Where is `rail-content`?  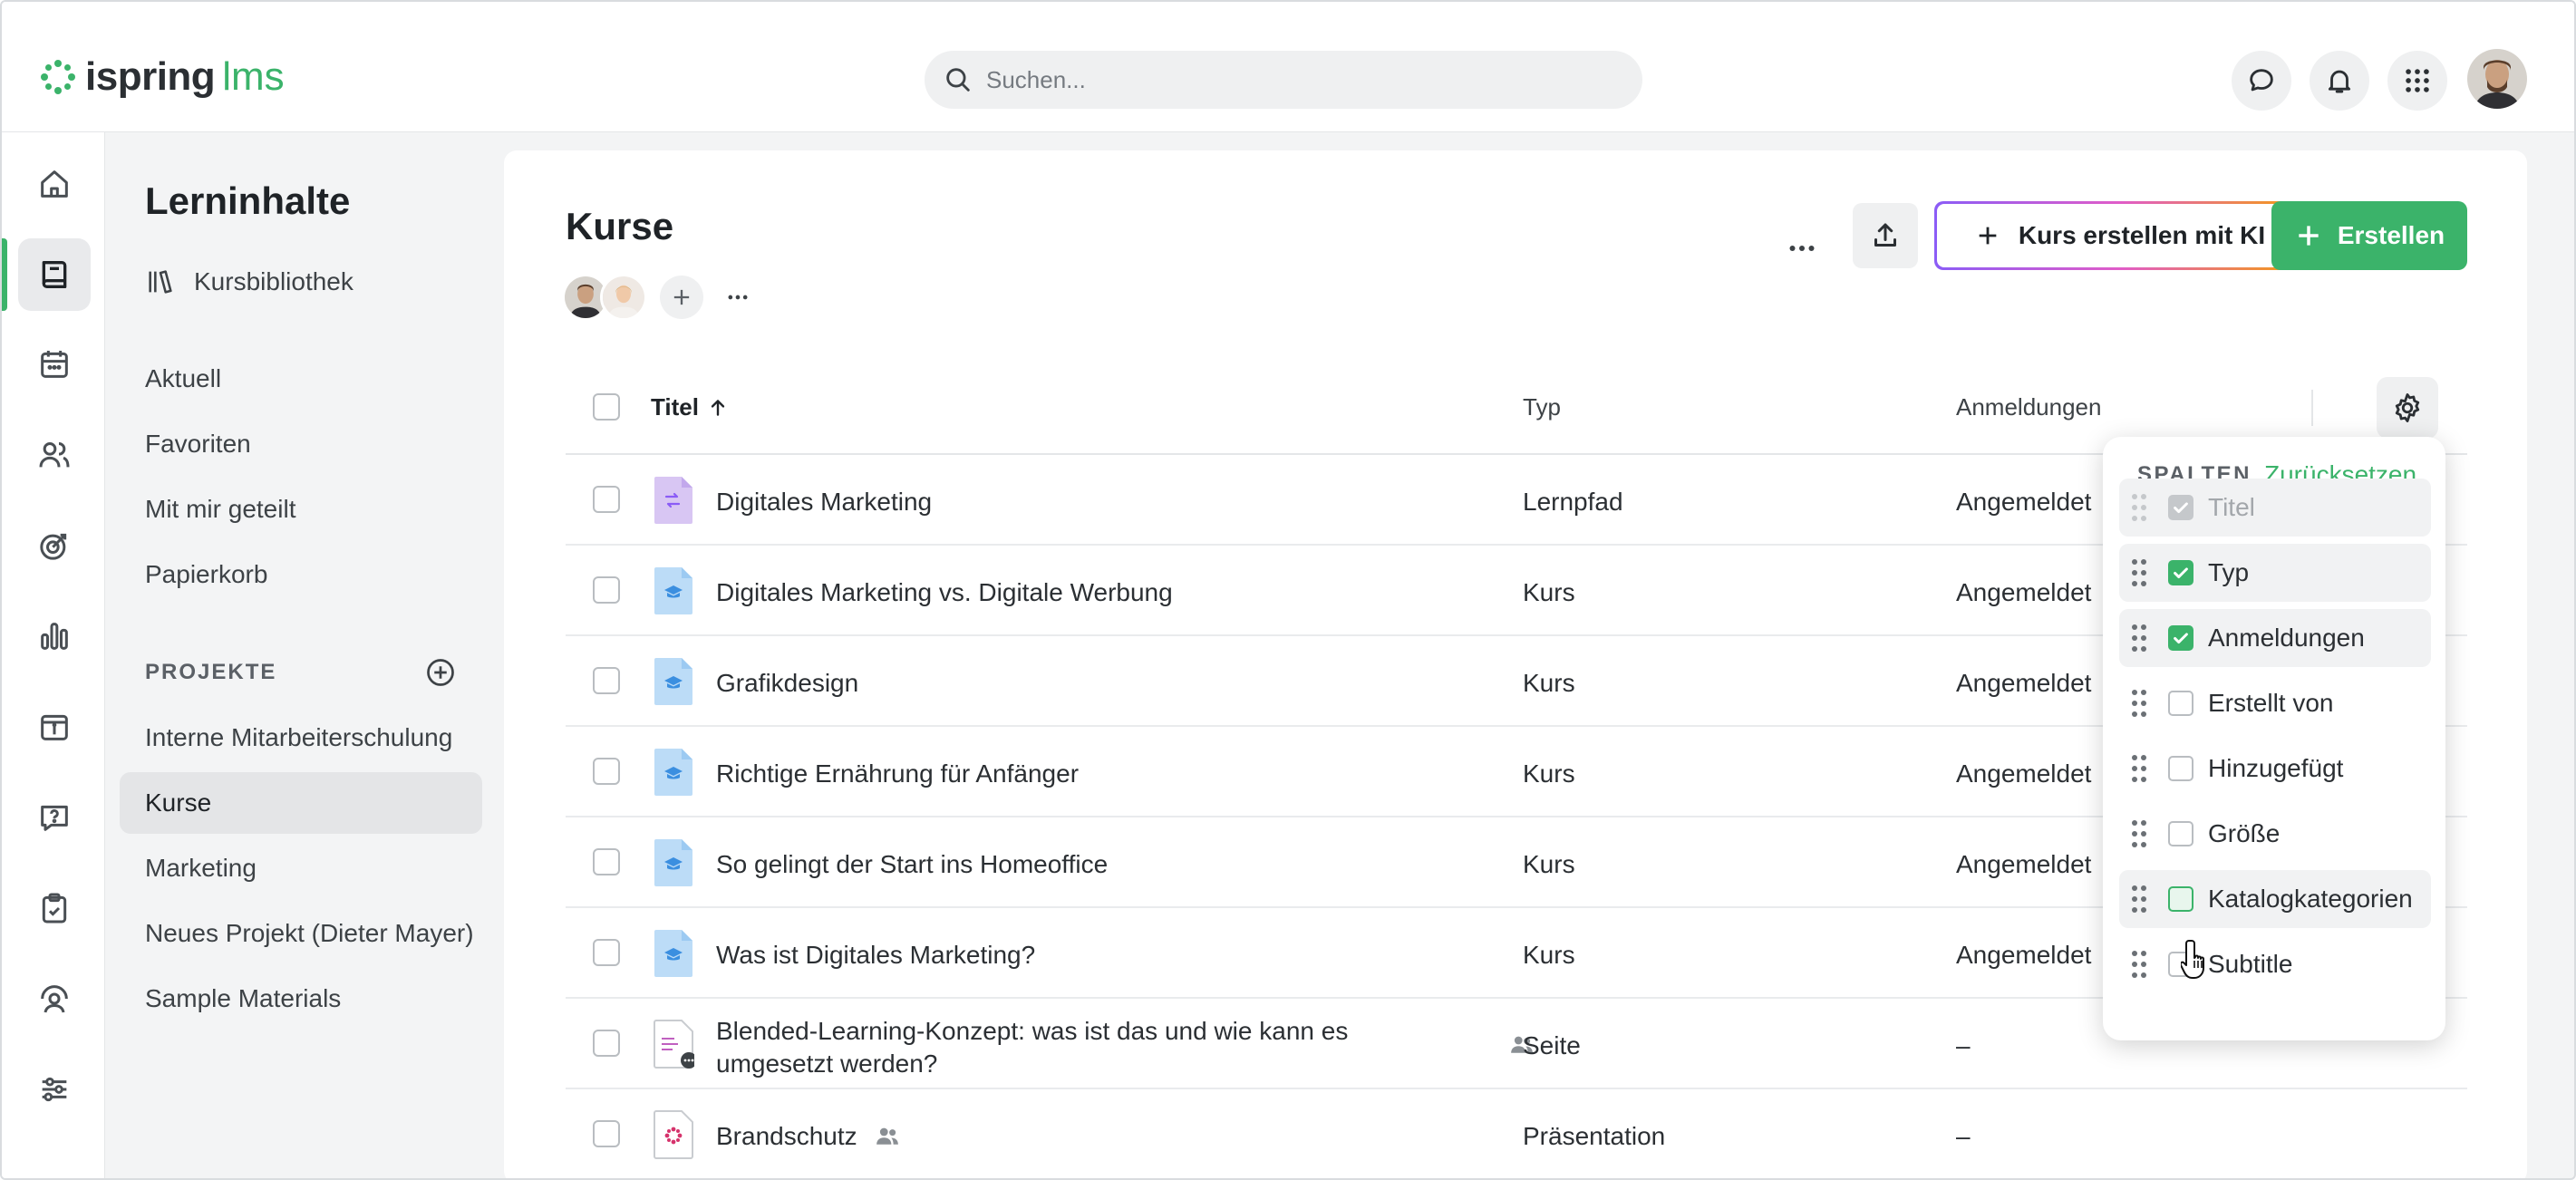
rail-content is located at coordinates (54, 274).